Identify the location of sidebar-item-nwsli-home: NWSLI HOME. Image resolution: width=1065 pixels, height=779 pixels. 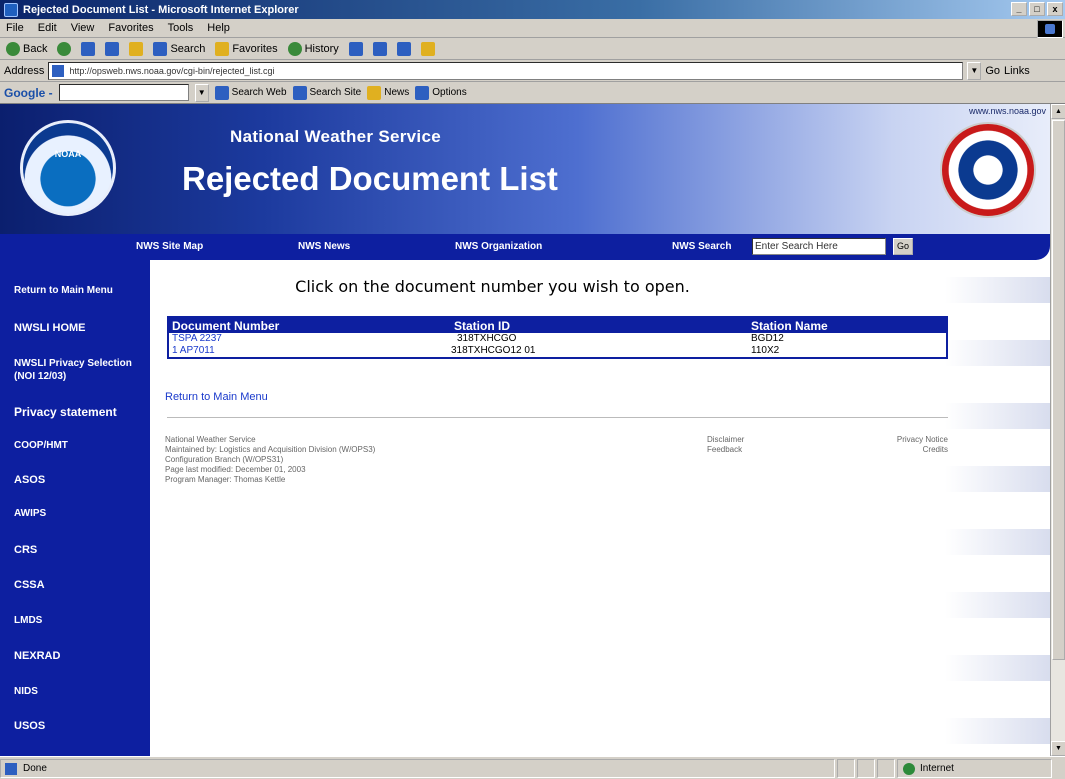
(50, 328).